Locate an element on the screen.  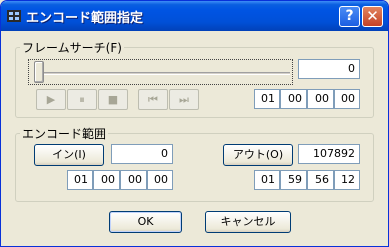
encode-range-legend: エンコード範囲 is located at coordinates (64, 134).